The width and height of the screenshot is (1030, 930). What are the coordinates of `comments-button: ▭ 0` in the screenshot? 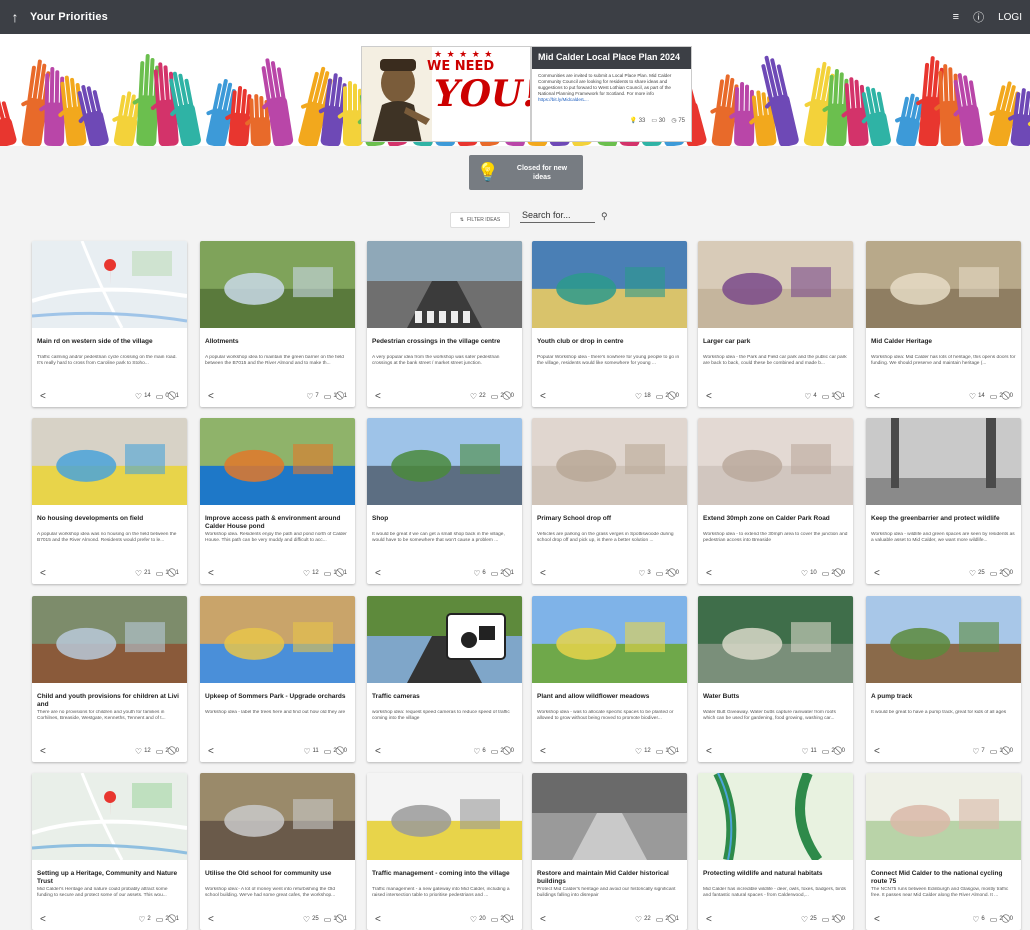 It's located at (162, 396).